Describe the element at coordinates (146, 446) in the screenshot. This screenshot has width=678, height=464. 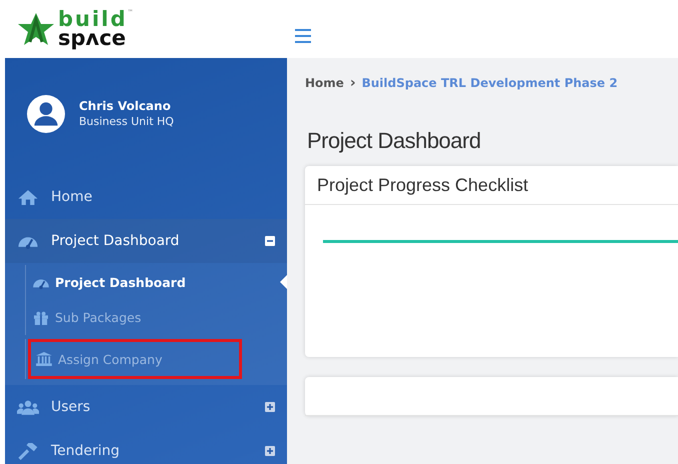
I see `menu-item: Tendering` at that location.